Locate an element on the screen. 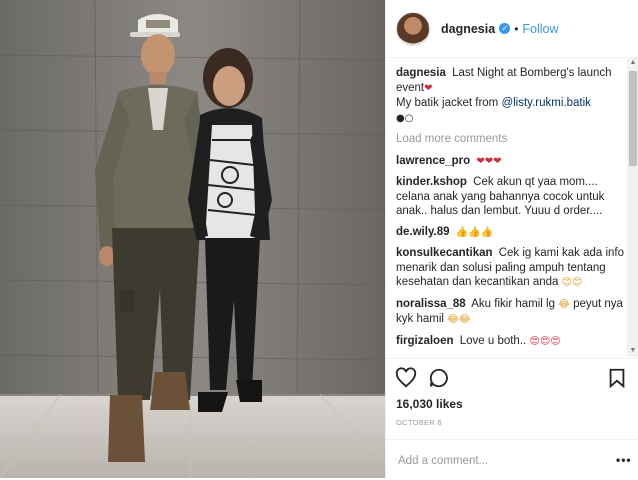 The image size is (638, 480). add-comment-input is located at coordinates (498, 461).